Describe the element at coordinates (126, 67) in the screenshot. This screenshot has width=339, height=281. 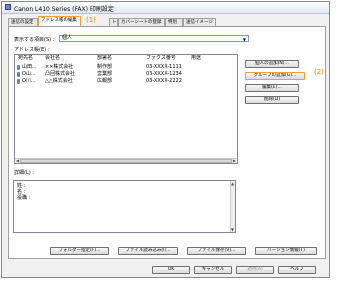
I see `table-row: 山田... ××株式会社 制作部 03-XXXX-1111` at that location.